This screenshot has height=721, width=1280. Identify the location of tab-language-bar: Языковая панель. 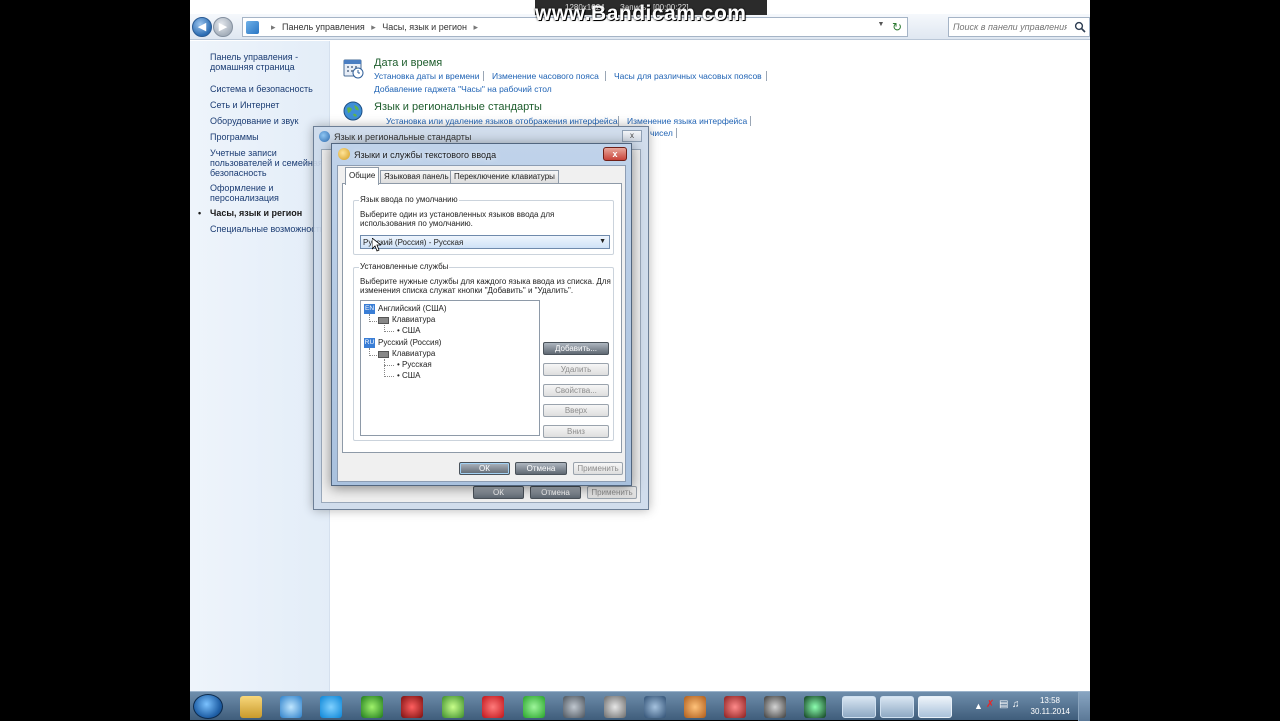
(416, 177).